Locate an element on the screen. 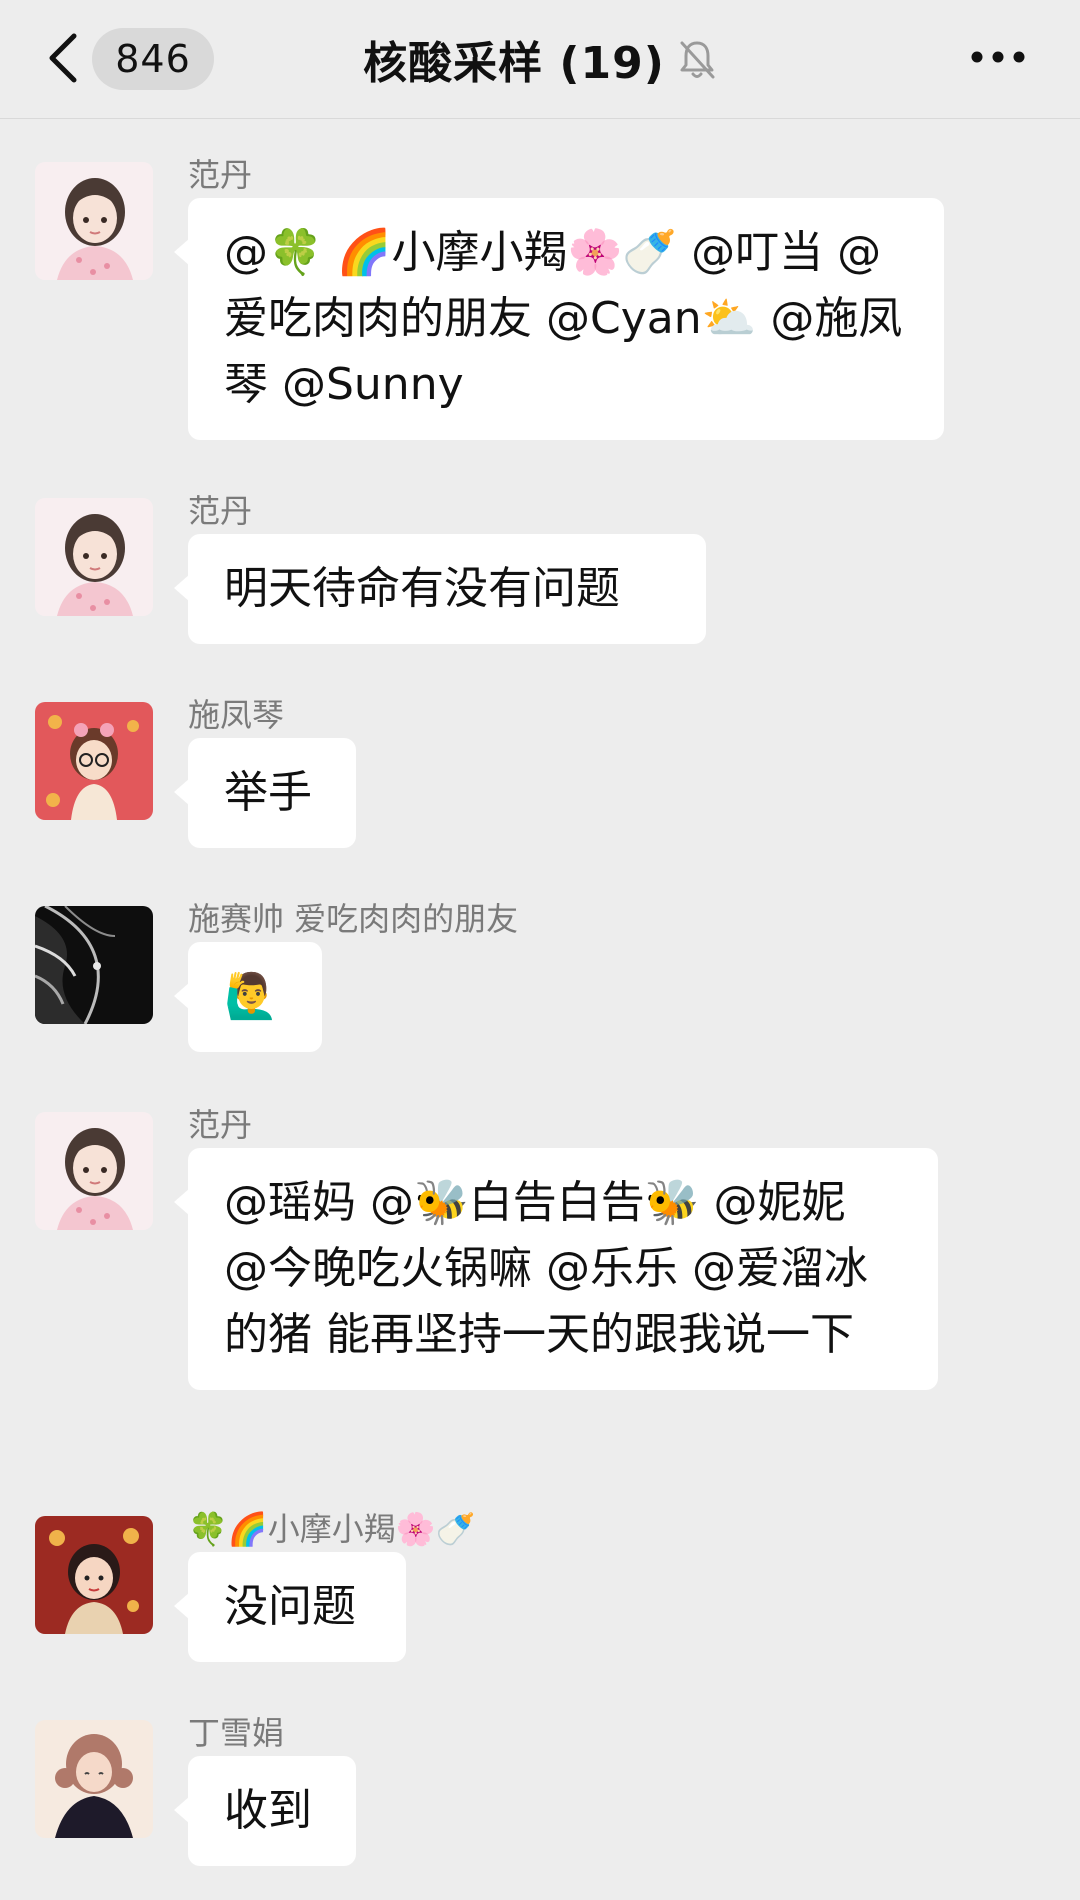  message-bubble: 明天待命有没有问题 is located at coordinates (440, 589).